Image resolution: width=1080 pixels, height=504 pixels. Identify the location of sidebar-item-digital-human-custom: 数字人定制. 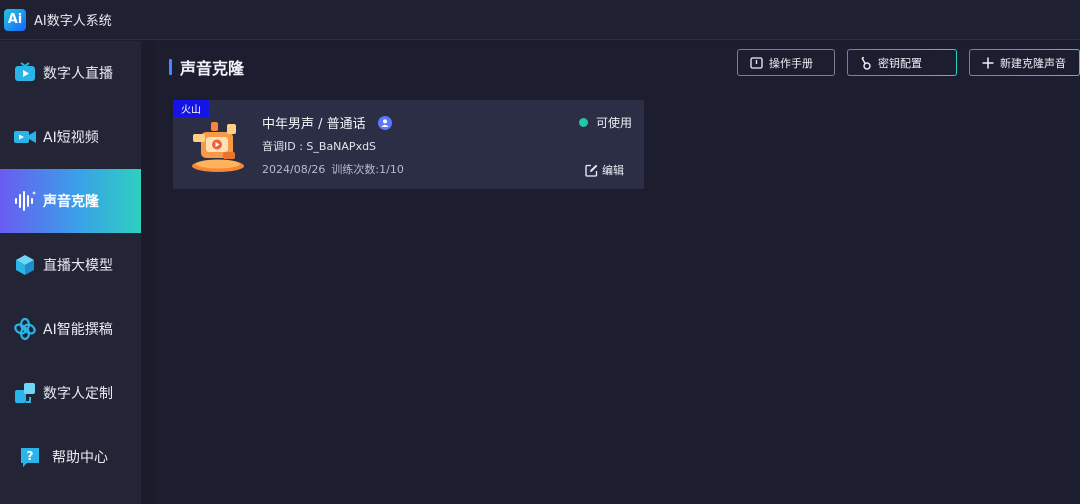
(70, 393).